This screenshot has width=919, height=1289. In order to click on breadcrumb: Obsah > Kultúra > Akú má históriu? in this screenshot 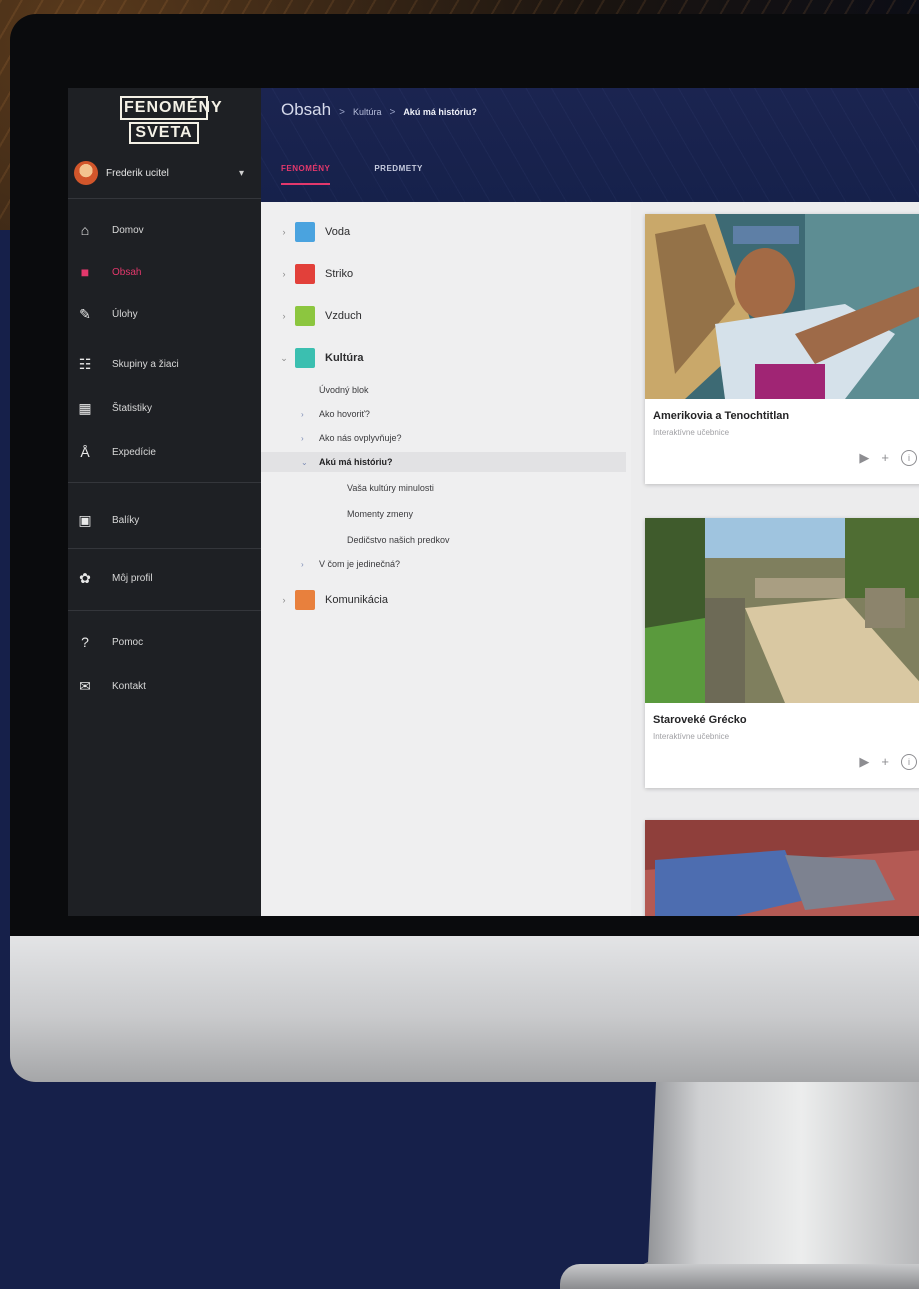, I will do `click(379, 110)`.